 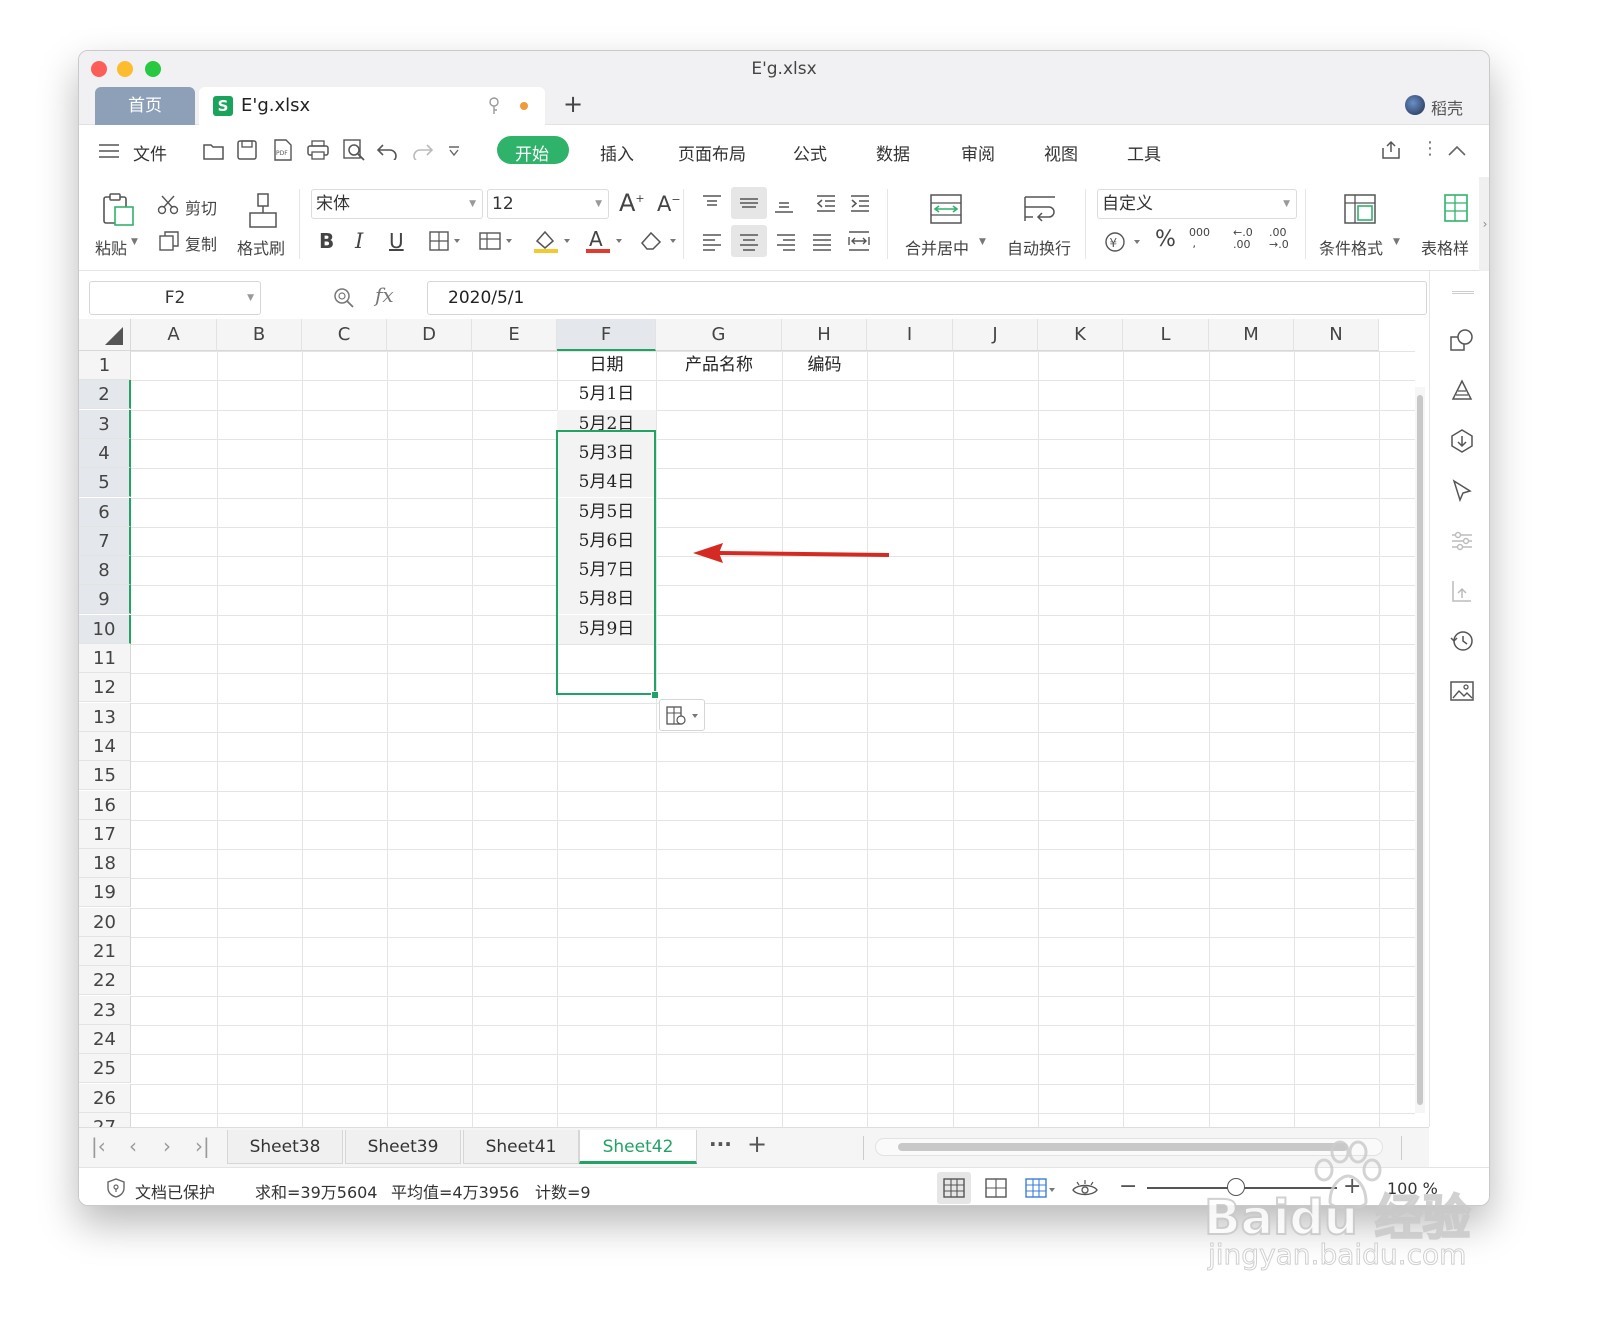 I want to click on select-all-corner, so click(x=105, y=335).